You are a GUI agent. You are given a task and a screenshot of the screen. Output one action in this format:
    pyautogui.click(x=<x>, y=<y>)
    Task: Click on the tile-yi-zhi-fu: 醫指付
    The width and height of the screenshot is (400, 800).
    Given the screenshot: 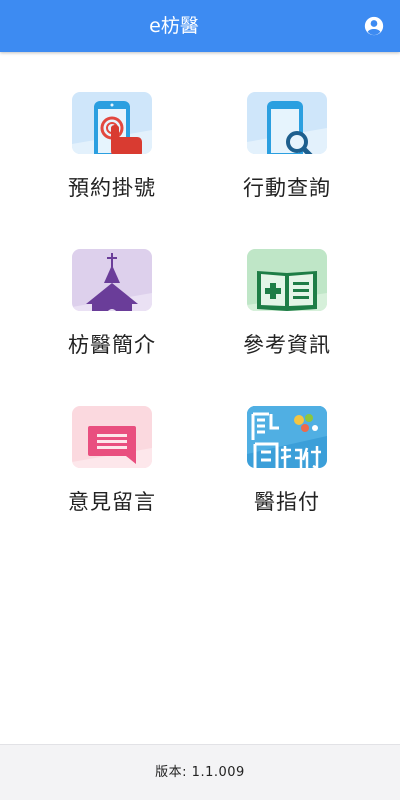 What is the action you would take?
    pyautogui.click(x=287, y=441)
    